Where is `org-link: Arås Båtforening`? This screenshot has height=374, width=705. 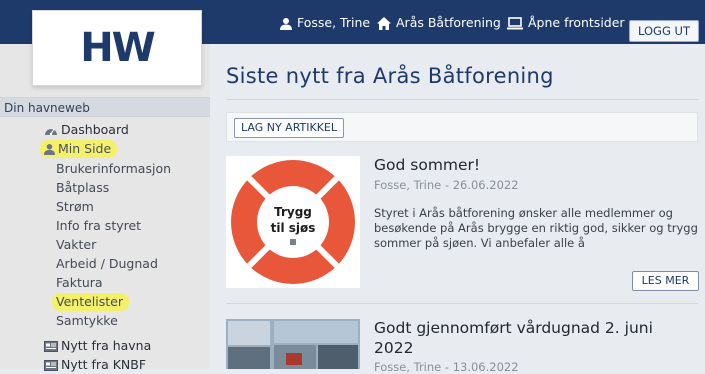 org-link: Arås Båtforening is located at coordinates (439, 23).